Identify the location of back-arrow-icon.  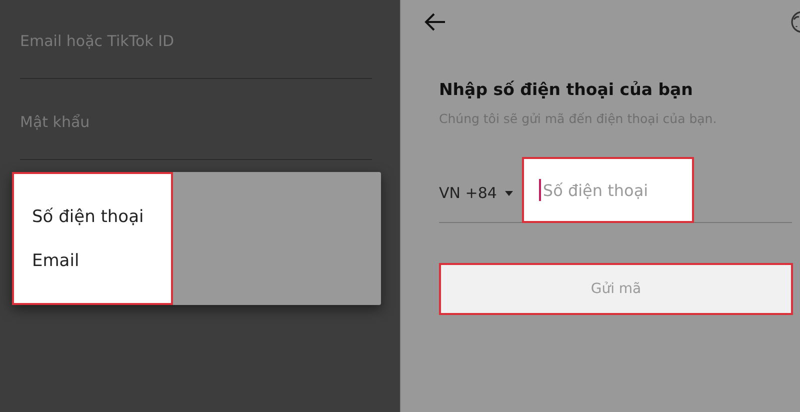
(435, 22).